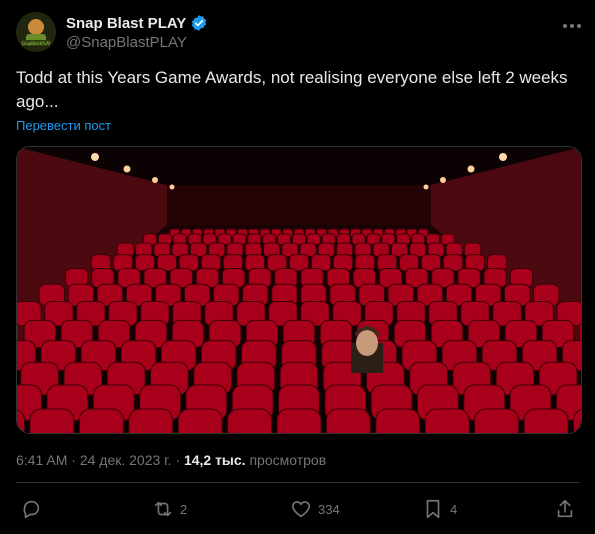  Describe the element at coordinates (367, 349) in the screenshot. I see `seated-person` at that location.